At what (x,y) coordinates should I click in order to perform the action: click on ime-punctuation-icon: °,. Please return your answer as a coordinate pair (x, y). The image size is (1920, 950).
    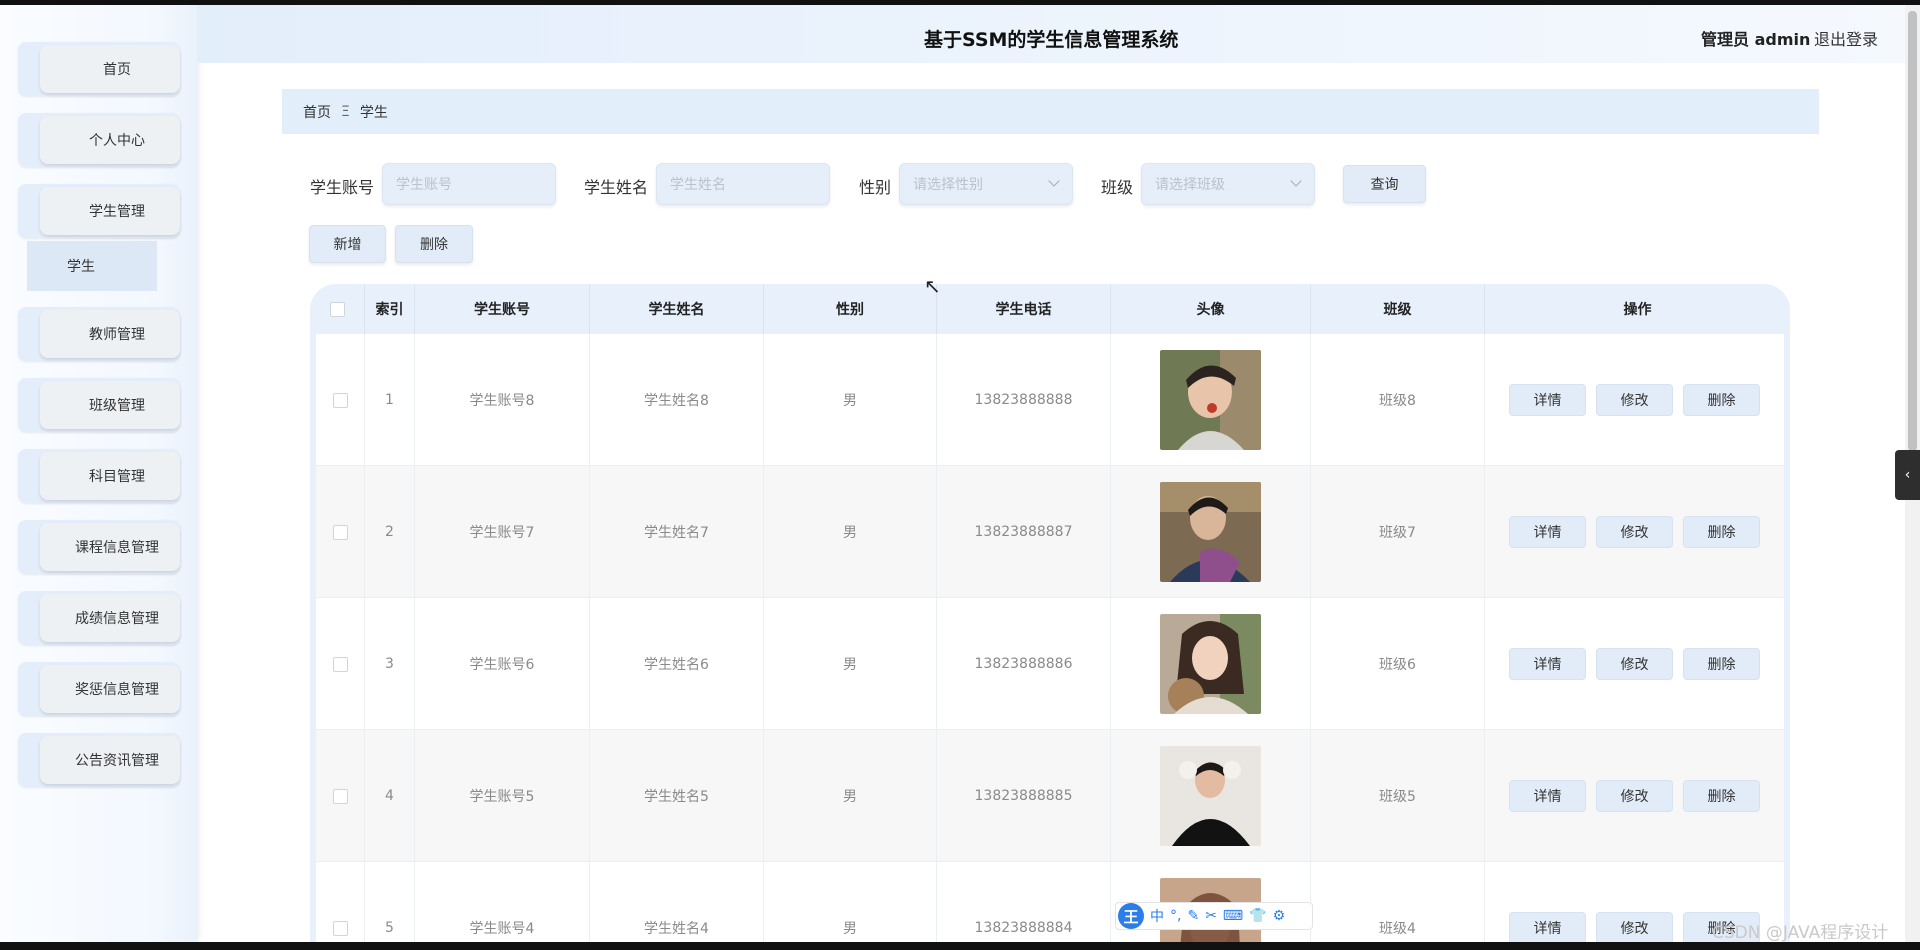
    Looking at the image, I should click on (1175, 916).